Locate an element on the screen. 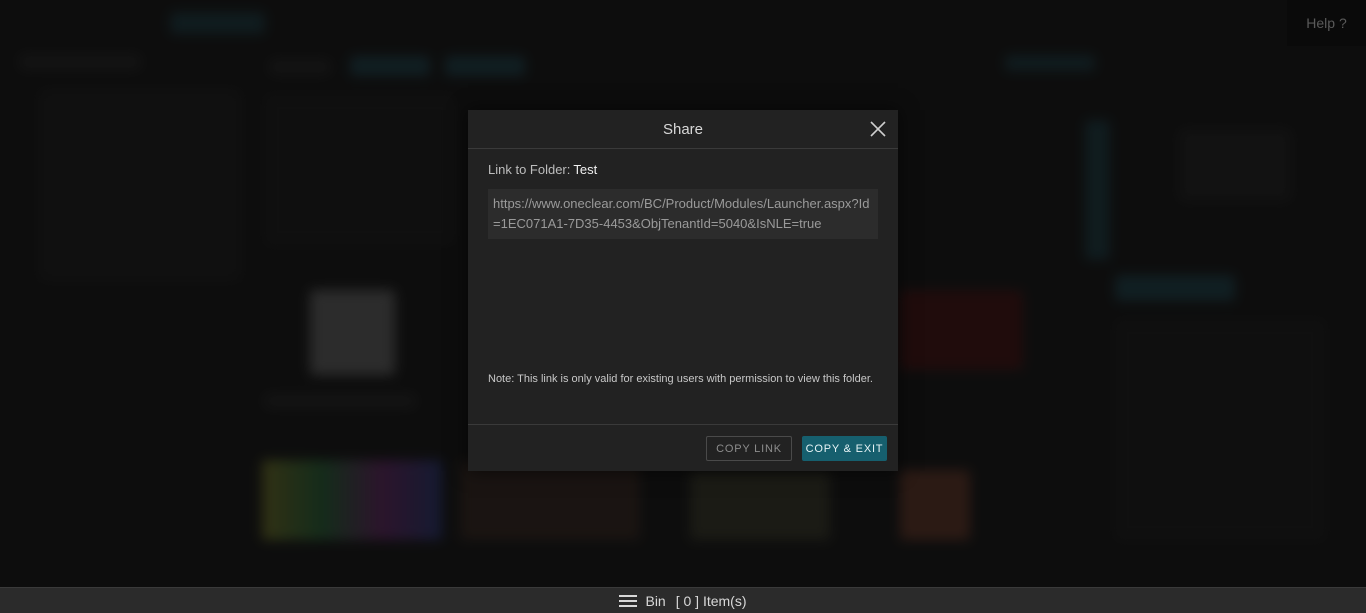 The height and width of the screenshot is (613, 1366). folder-link-label: Link to Folder: Test is located at coordinates (542, 169).